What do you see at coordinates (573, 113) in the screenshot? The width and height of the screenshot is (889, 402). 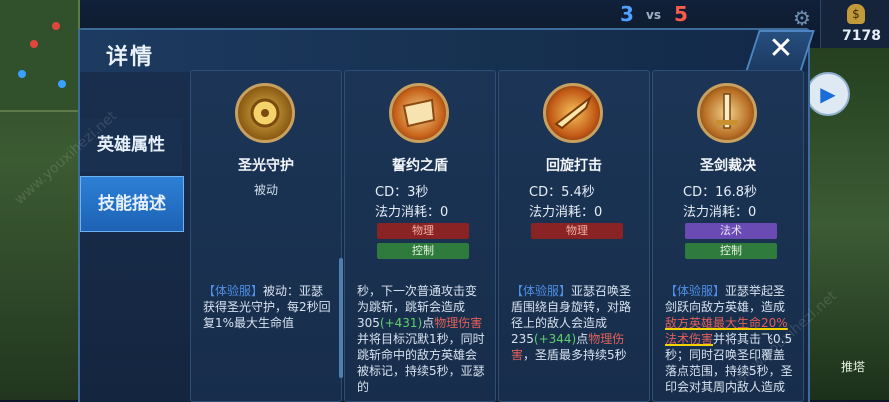 I see `spin-strike-skill-icon` at bounding box center [573, 113].